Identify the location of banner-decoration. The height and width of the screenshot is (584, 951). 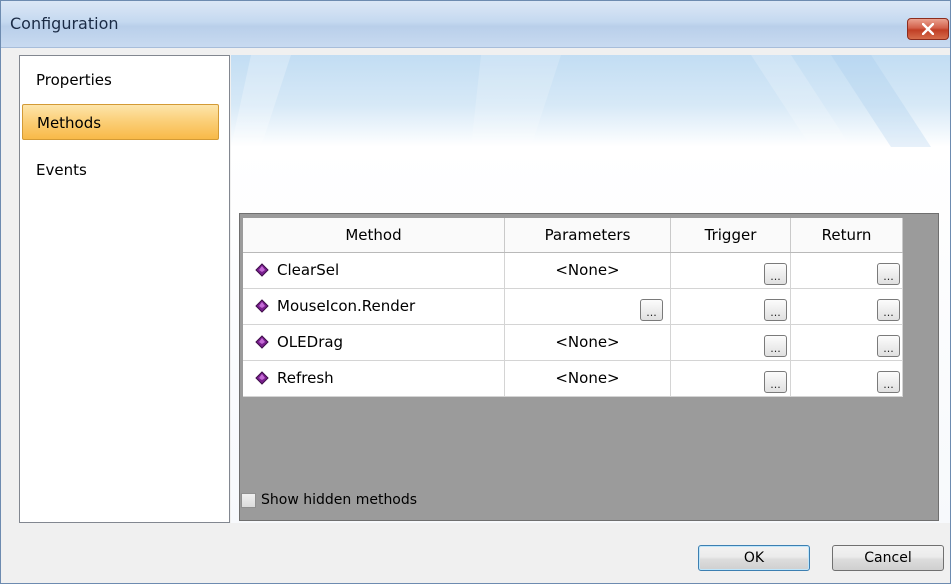
(581, 101).